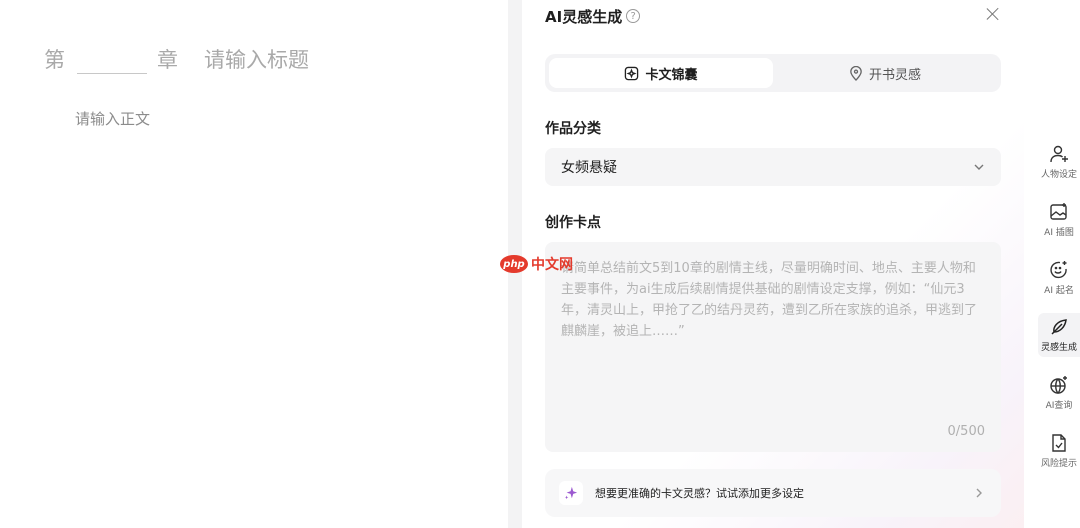 The width and height of the screenshot is (1080, 528). I want to click on tab-label: 卡文锦囊, so click(671, 75).